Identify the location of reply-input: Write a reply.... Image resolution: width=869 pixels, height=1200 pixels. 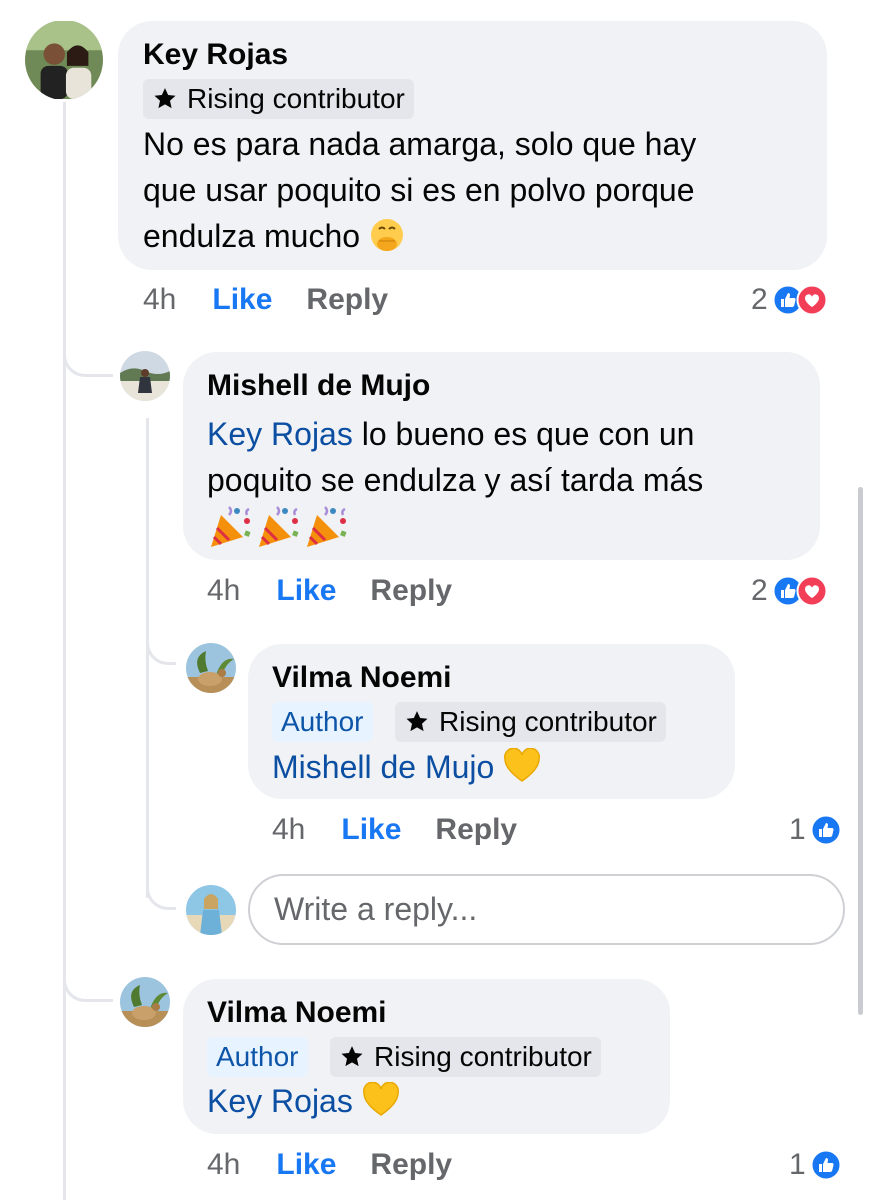
(546, 909).